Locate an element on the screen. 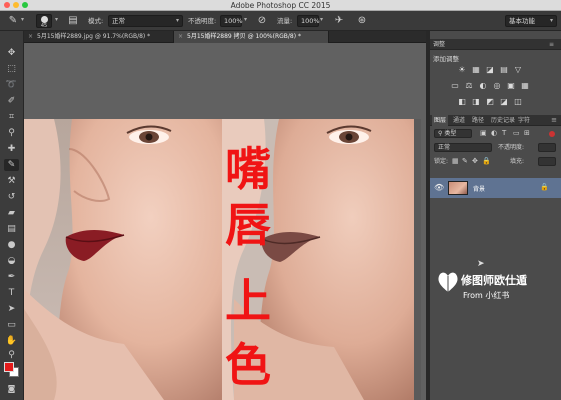 This screenshot has height=400, width=561. brush-size-caret-icon: ▾ is located at coordinates (56, 20).